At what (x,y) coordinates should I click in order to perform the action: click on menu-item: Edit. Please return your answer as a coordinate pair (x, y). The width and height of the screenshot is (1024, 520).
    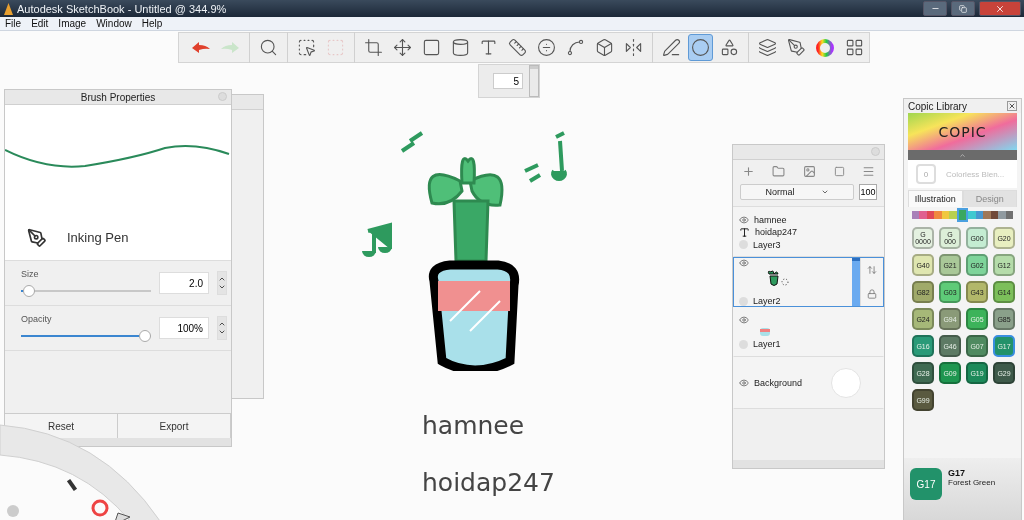
    Looking at the image, I should click on (40, 23).